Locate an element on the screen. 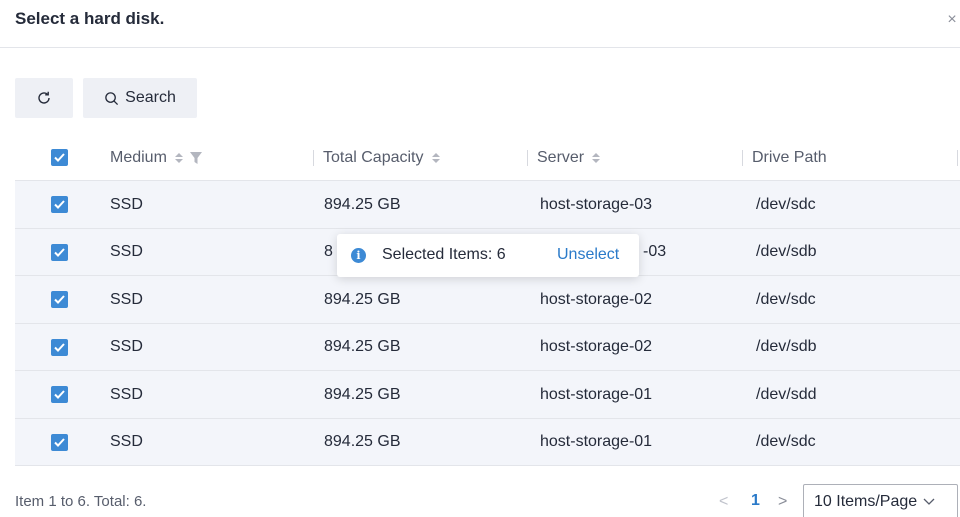 The height and width of the screenshot is (517, 960). column-label-medium: Medium is located at coordinates (138, 157).